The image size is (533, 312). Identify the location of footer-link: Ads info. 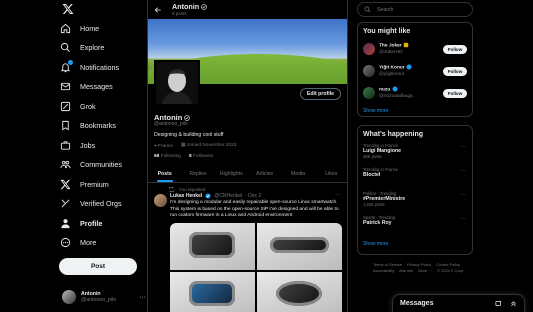
(406, 270).